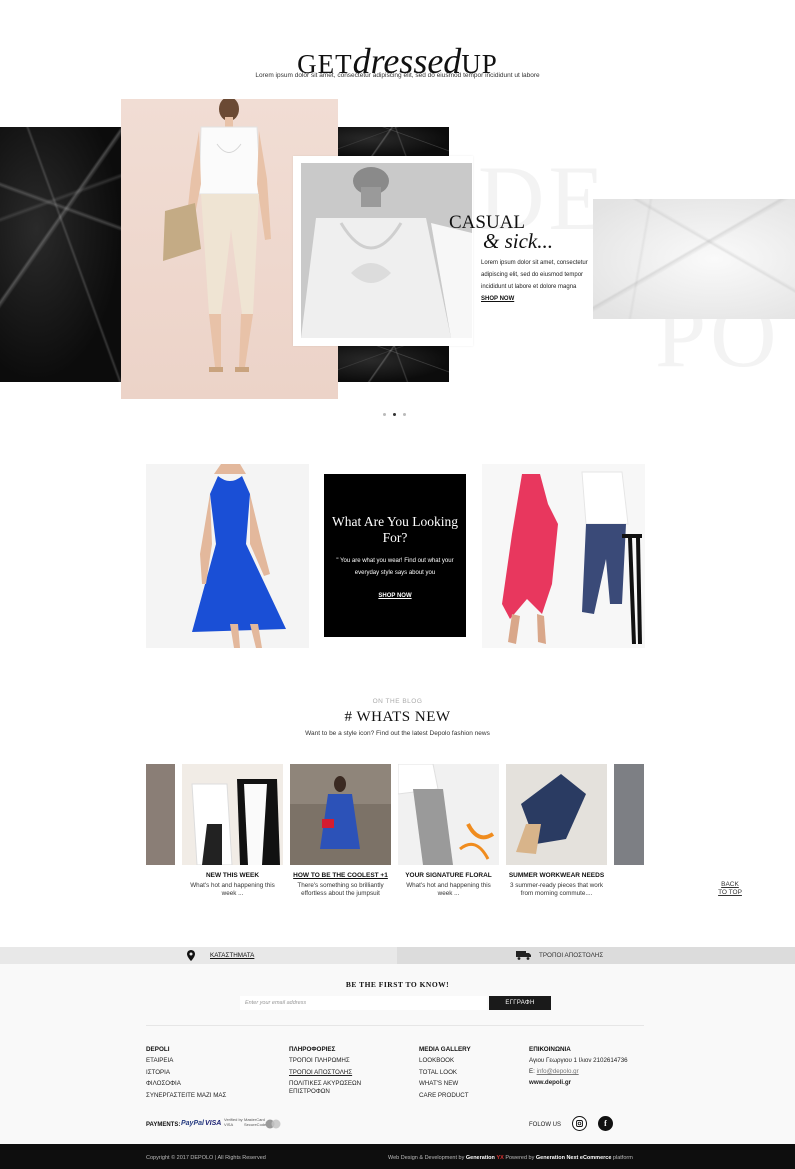 The height and width of the screenshot is (1169, 795). Describe the element at coordinates (329, 1087) in the screenshot. I see `footer-link-returns-policy: ΠΟΛΙΤΙΚΕΣ ΑΚΥΡΩΣΕΩΝ ΕΠΙΣΤΡΟΦΩΝ` at that location.